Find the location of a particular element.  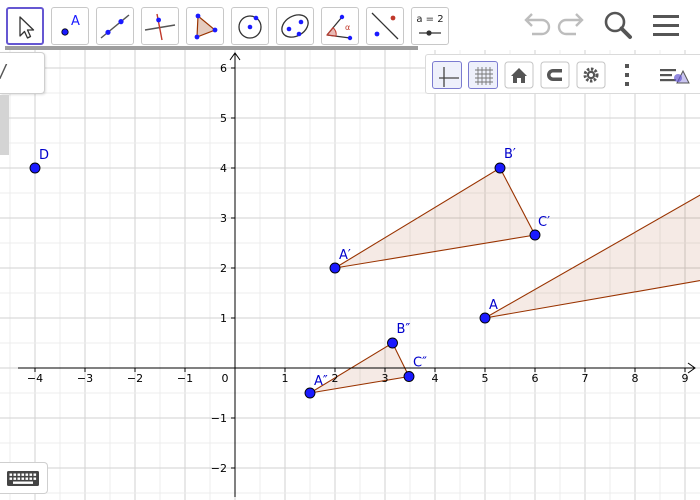

y-tick-label: 1 is located at coordinates (223, 318).